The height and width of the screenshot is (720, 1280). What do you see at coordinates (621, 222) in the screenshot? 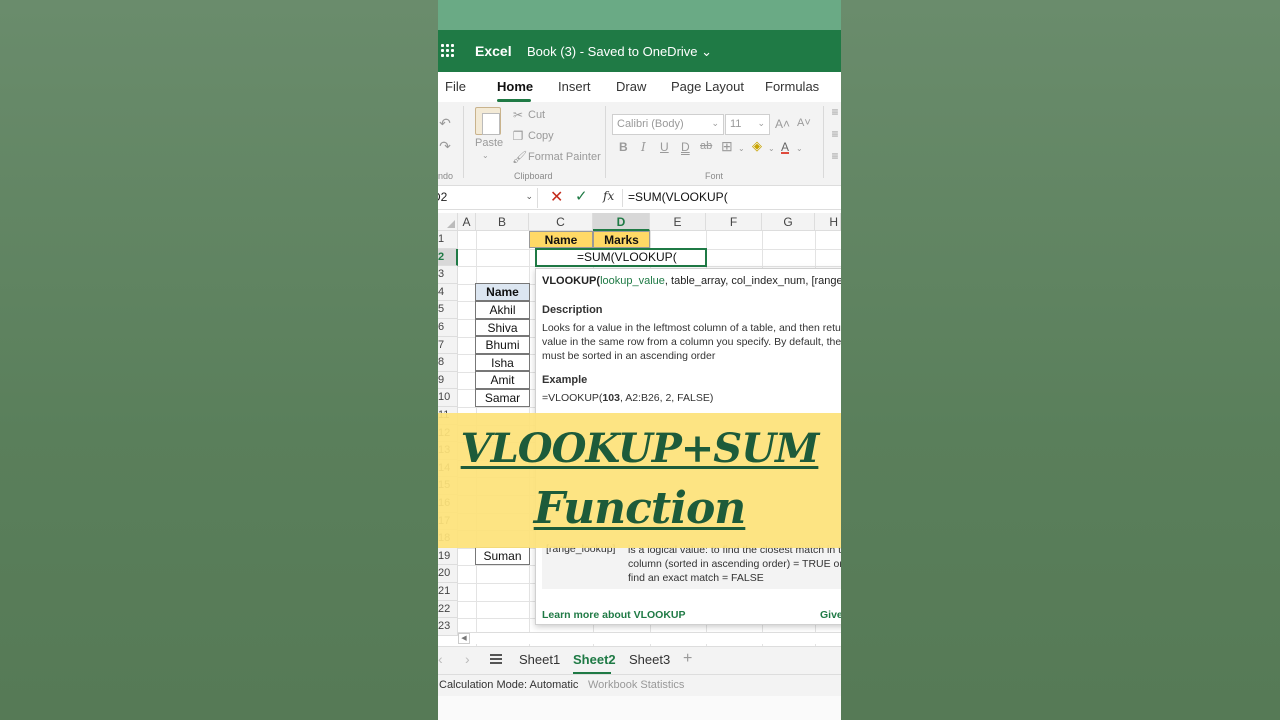
I see `column-header-d: D` at bounding box center [621, 222].